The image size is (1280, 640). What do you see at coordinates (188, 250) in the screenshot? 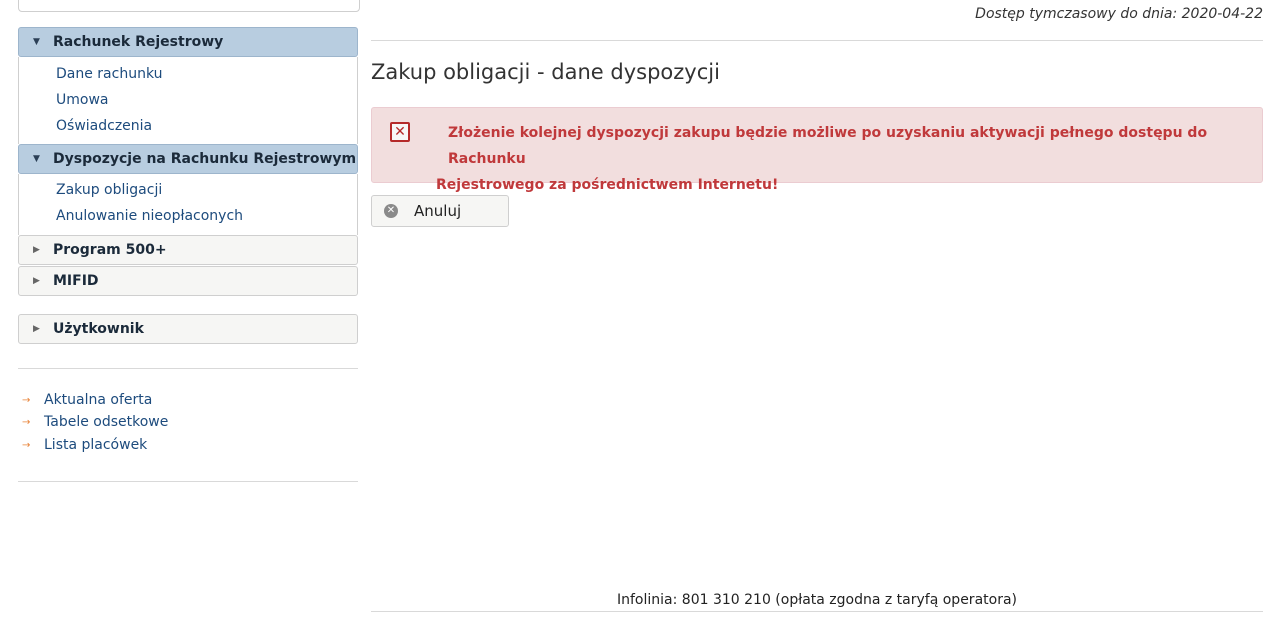
I see `accordion-program-500: ▶ Program 500+` at bounding box center [188, 250].